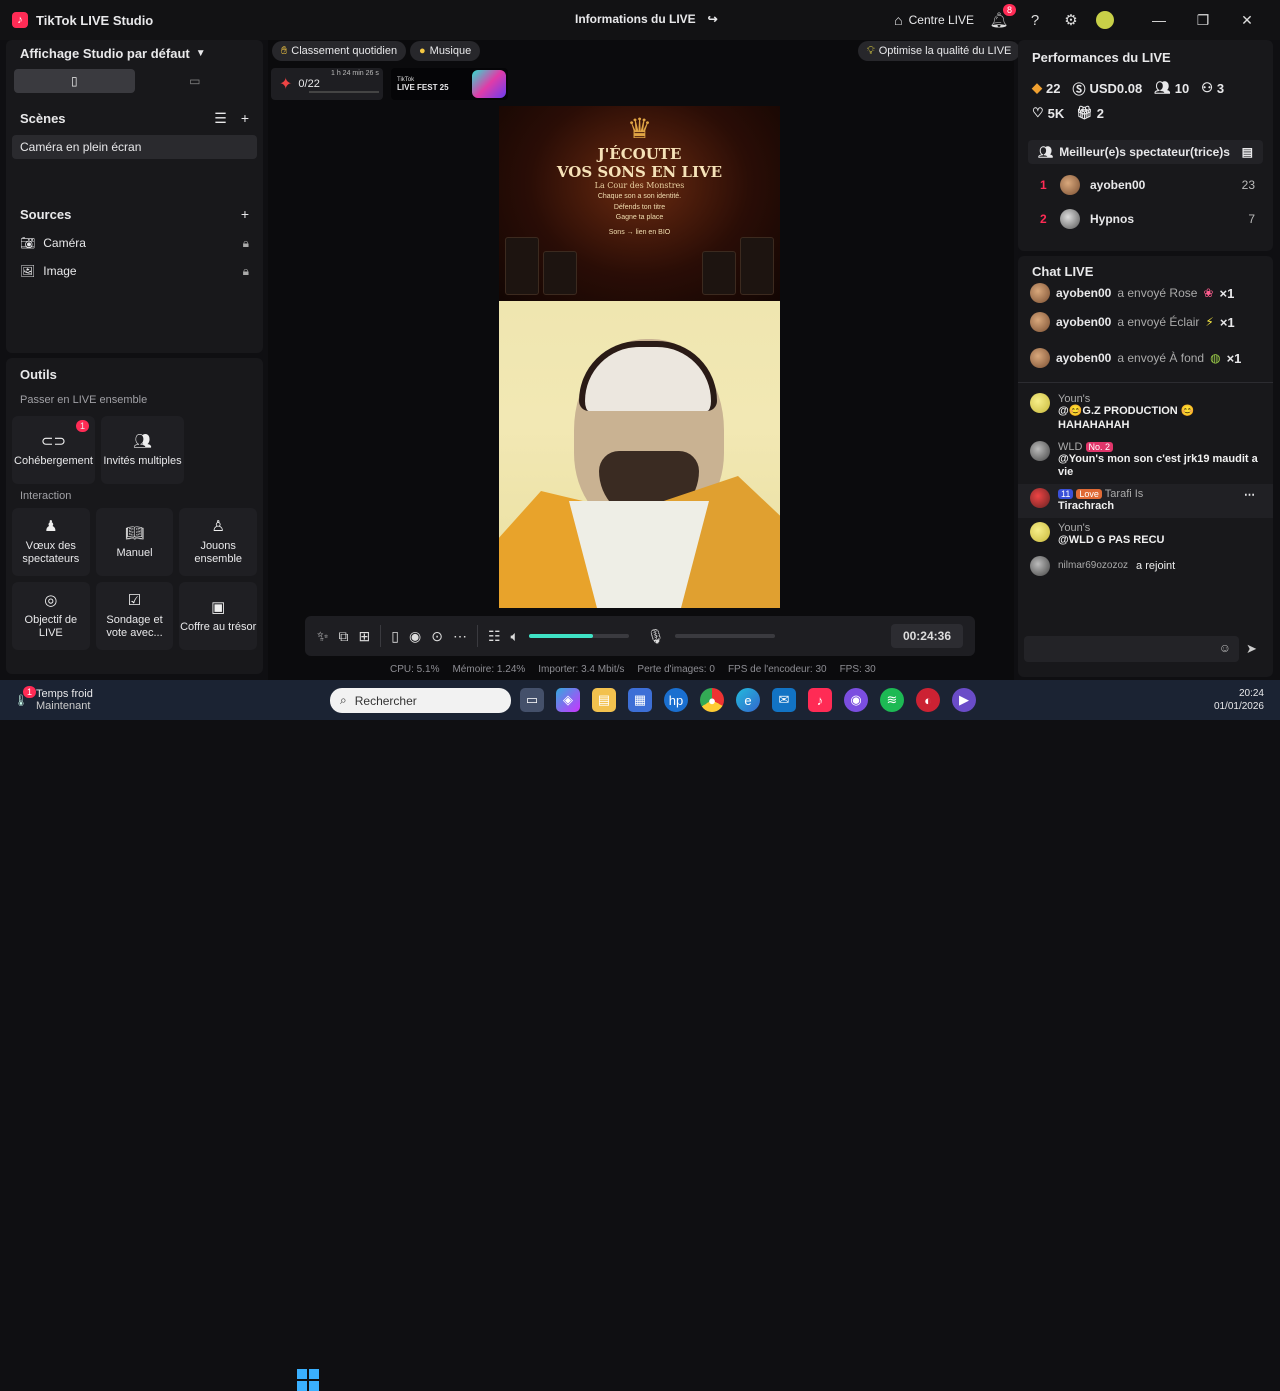 The height and width of the screenshot is (1391, 1280). Describe the element at coordinates (28, 243) in the screenshot. I see `camera-icon: 📷︎` at that location.